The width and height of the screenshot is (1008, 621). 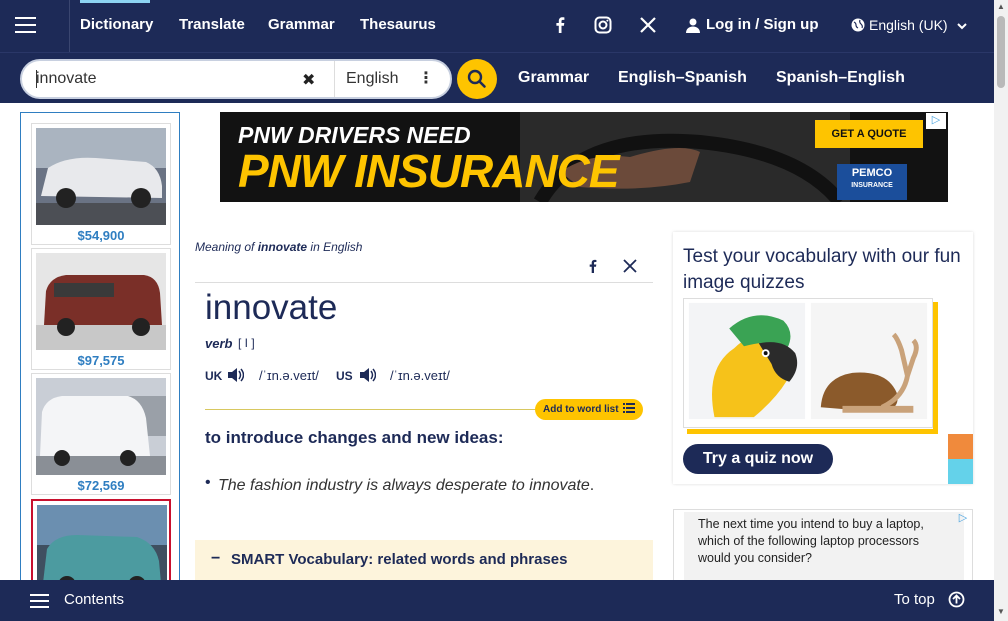 I want to click on x-twitter-icon, so click(x=648, y=25).